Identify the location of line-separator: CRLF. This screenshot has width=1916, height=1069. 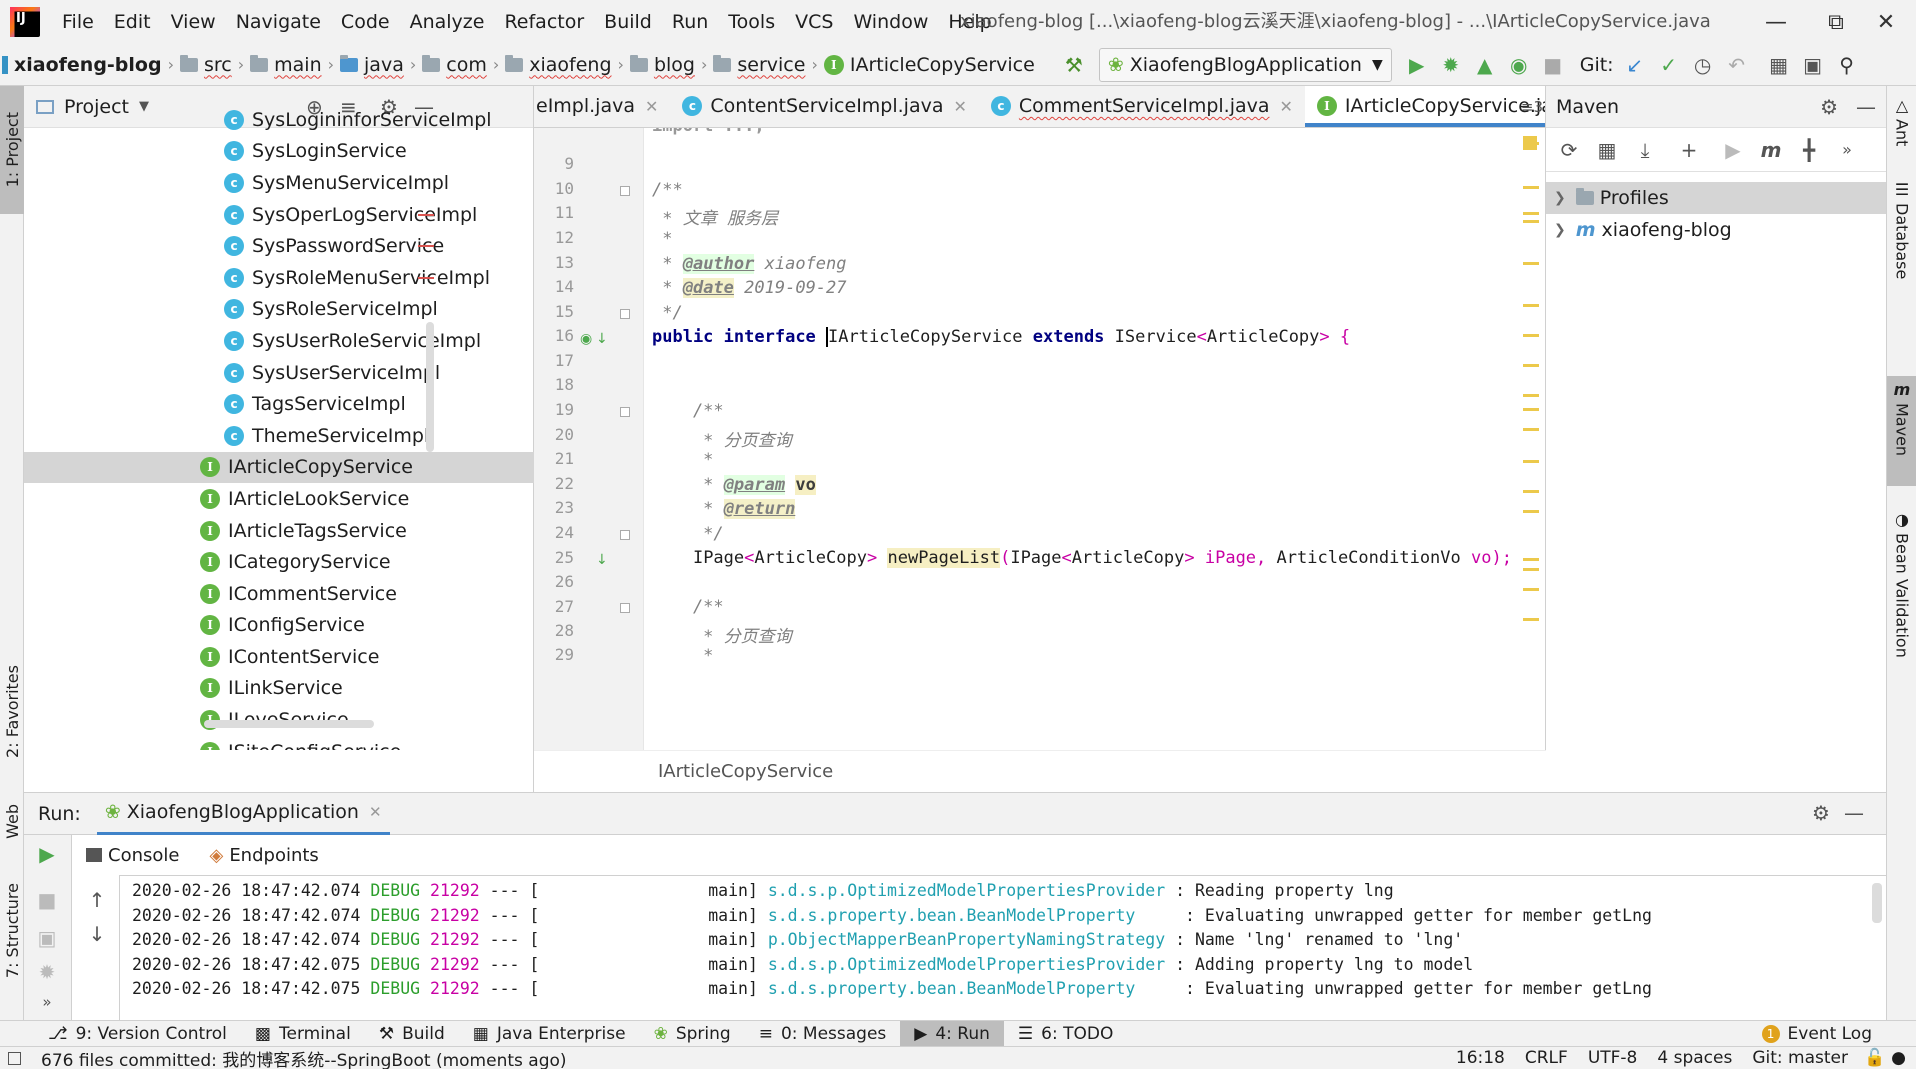
(1546, 1058).